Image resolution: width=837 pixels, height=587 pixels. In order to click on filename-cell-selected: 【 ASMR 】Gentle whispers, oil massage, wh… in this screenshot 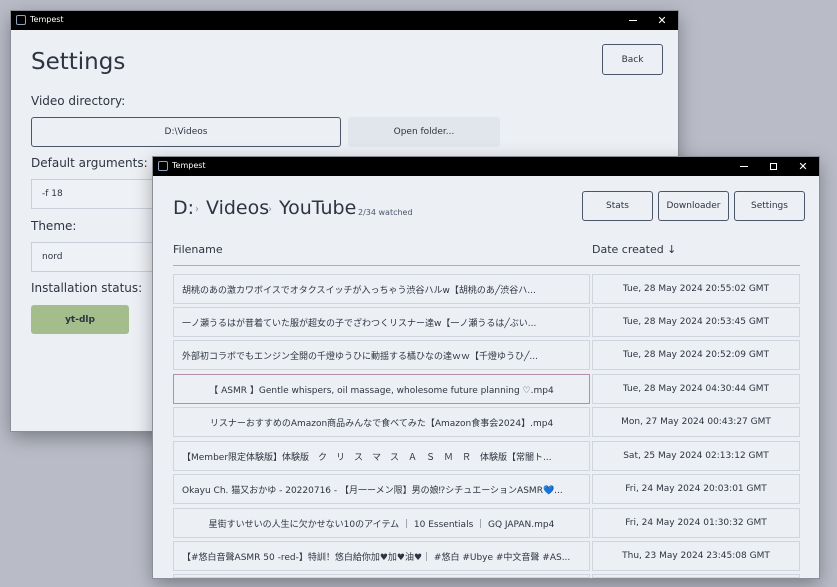, I will do `click(381, 389)`.